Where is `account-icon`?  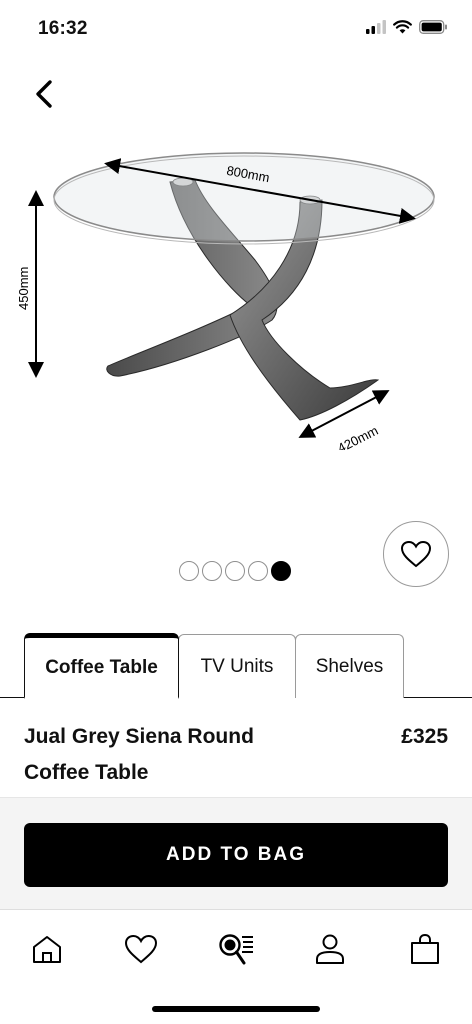 account-icon is located at coordinates (330, 949).